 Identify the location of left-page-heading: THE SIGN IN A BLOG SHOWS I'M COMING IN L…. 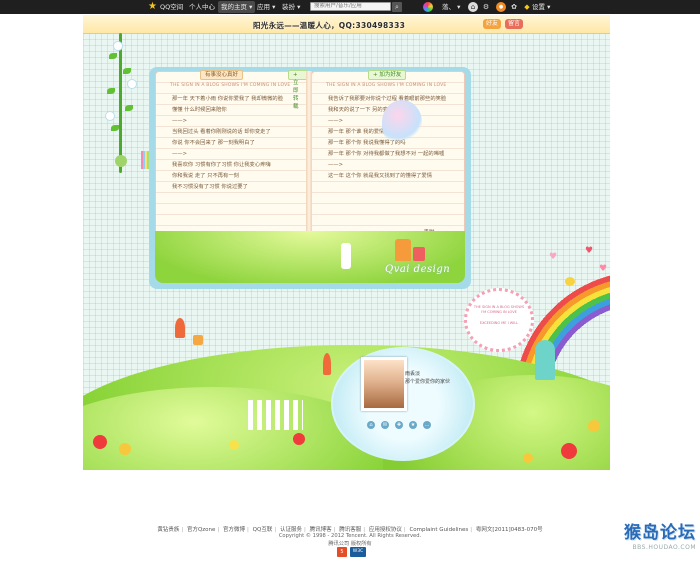
(230, 85).